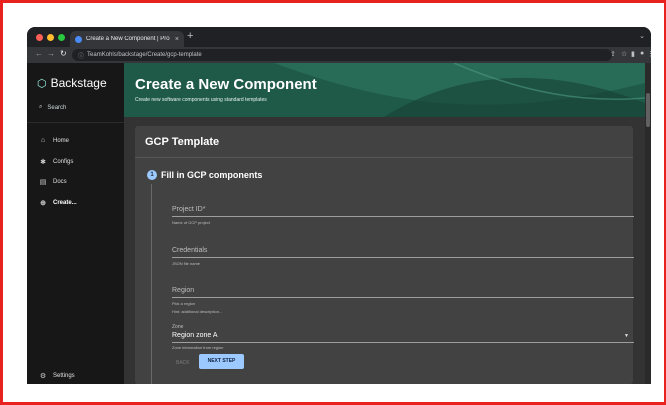 The width and height of the screenshot is (666, 405). What do you see at coordinates (186, 263) in the screenshot?
I see `credentials-help: JSON file name` at bounding box center [186, 263].